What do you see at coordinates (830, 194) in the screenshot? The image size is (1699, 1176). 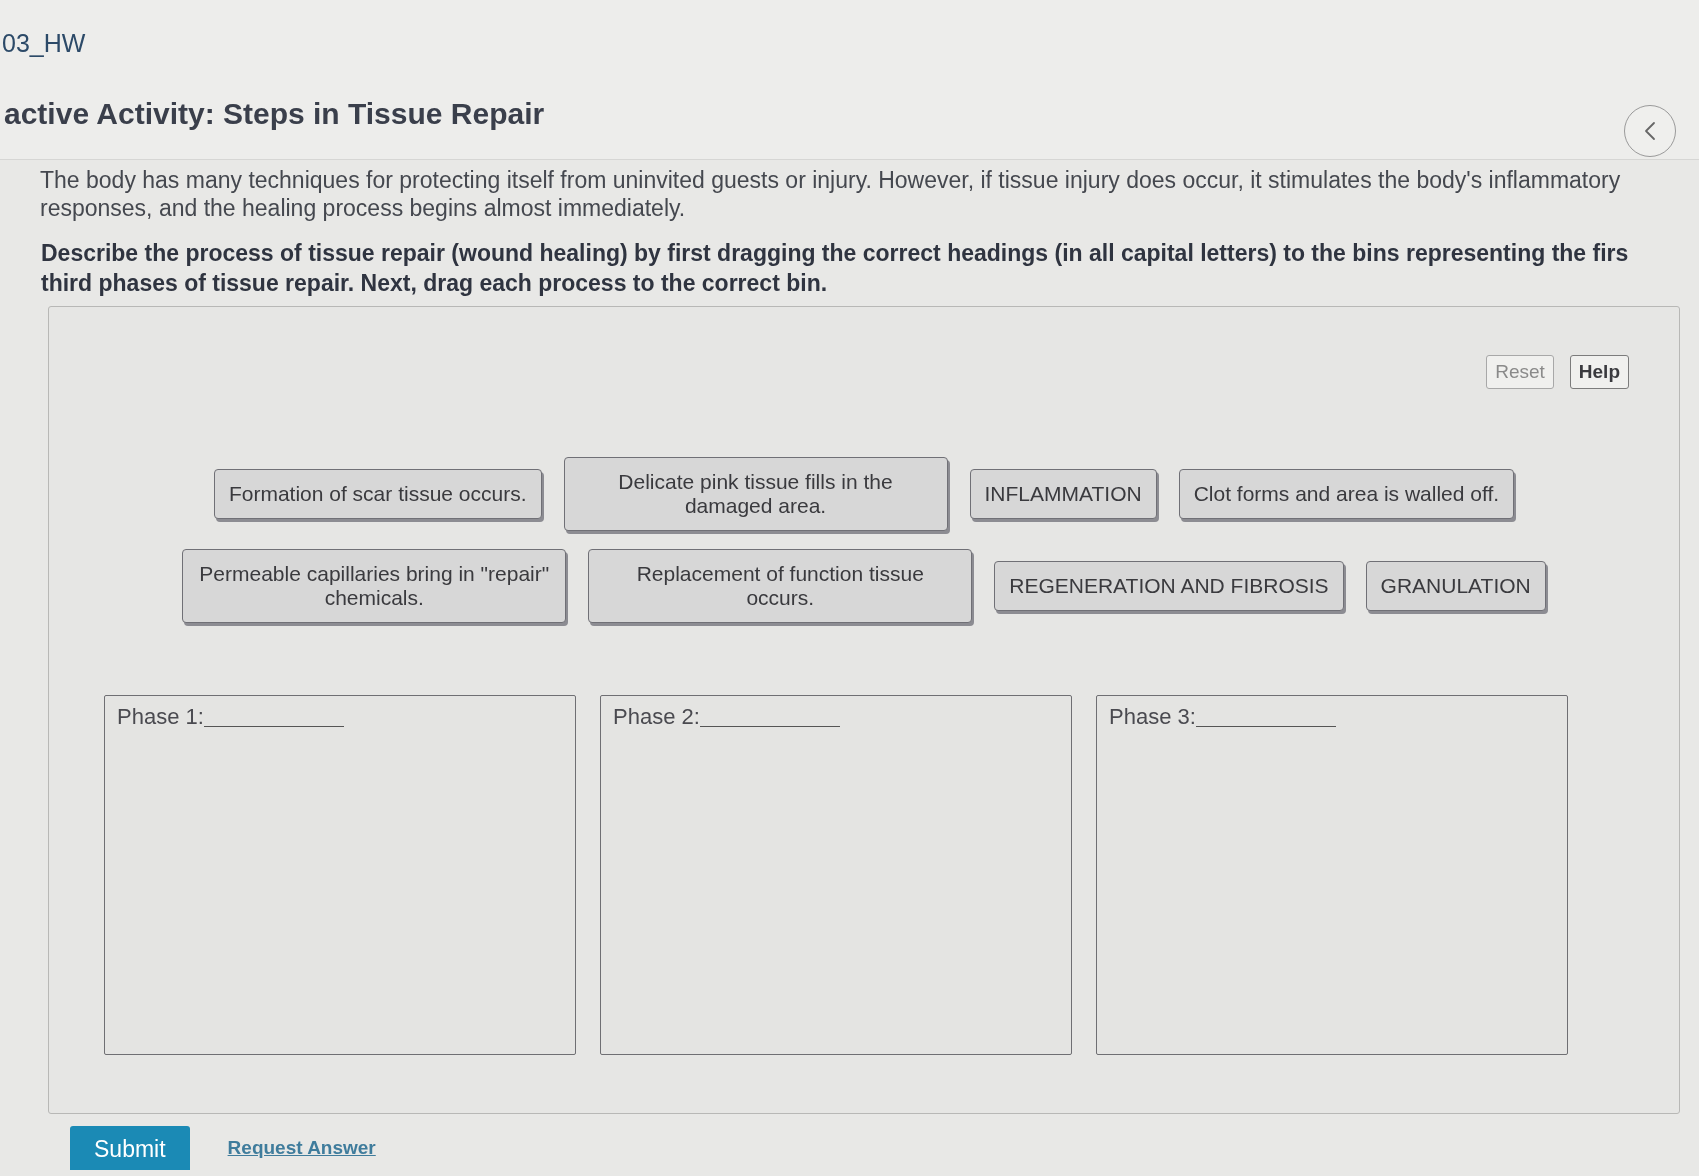 I see `intro-text: The body has many techniques for protecting itself from uninvited guests or injury. However, if tissue injury does occur, it stimulates the body's inflammatory responses, and the healing process begins almost immediately.` at bounding box center [830, 194].